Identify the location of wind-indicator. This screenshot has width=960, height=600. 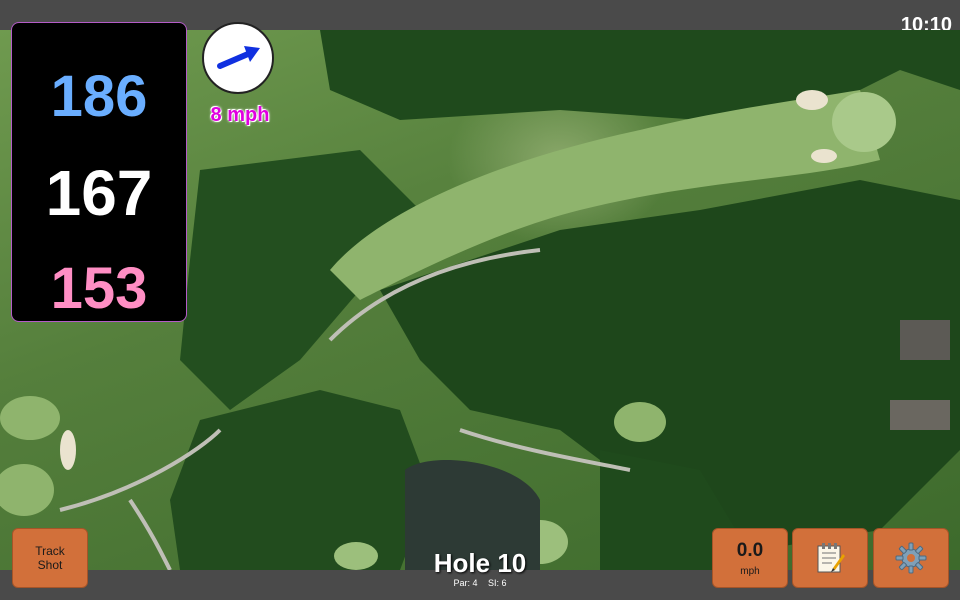
(238, 58).